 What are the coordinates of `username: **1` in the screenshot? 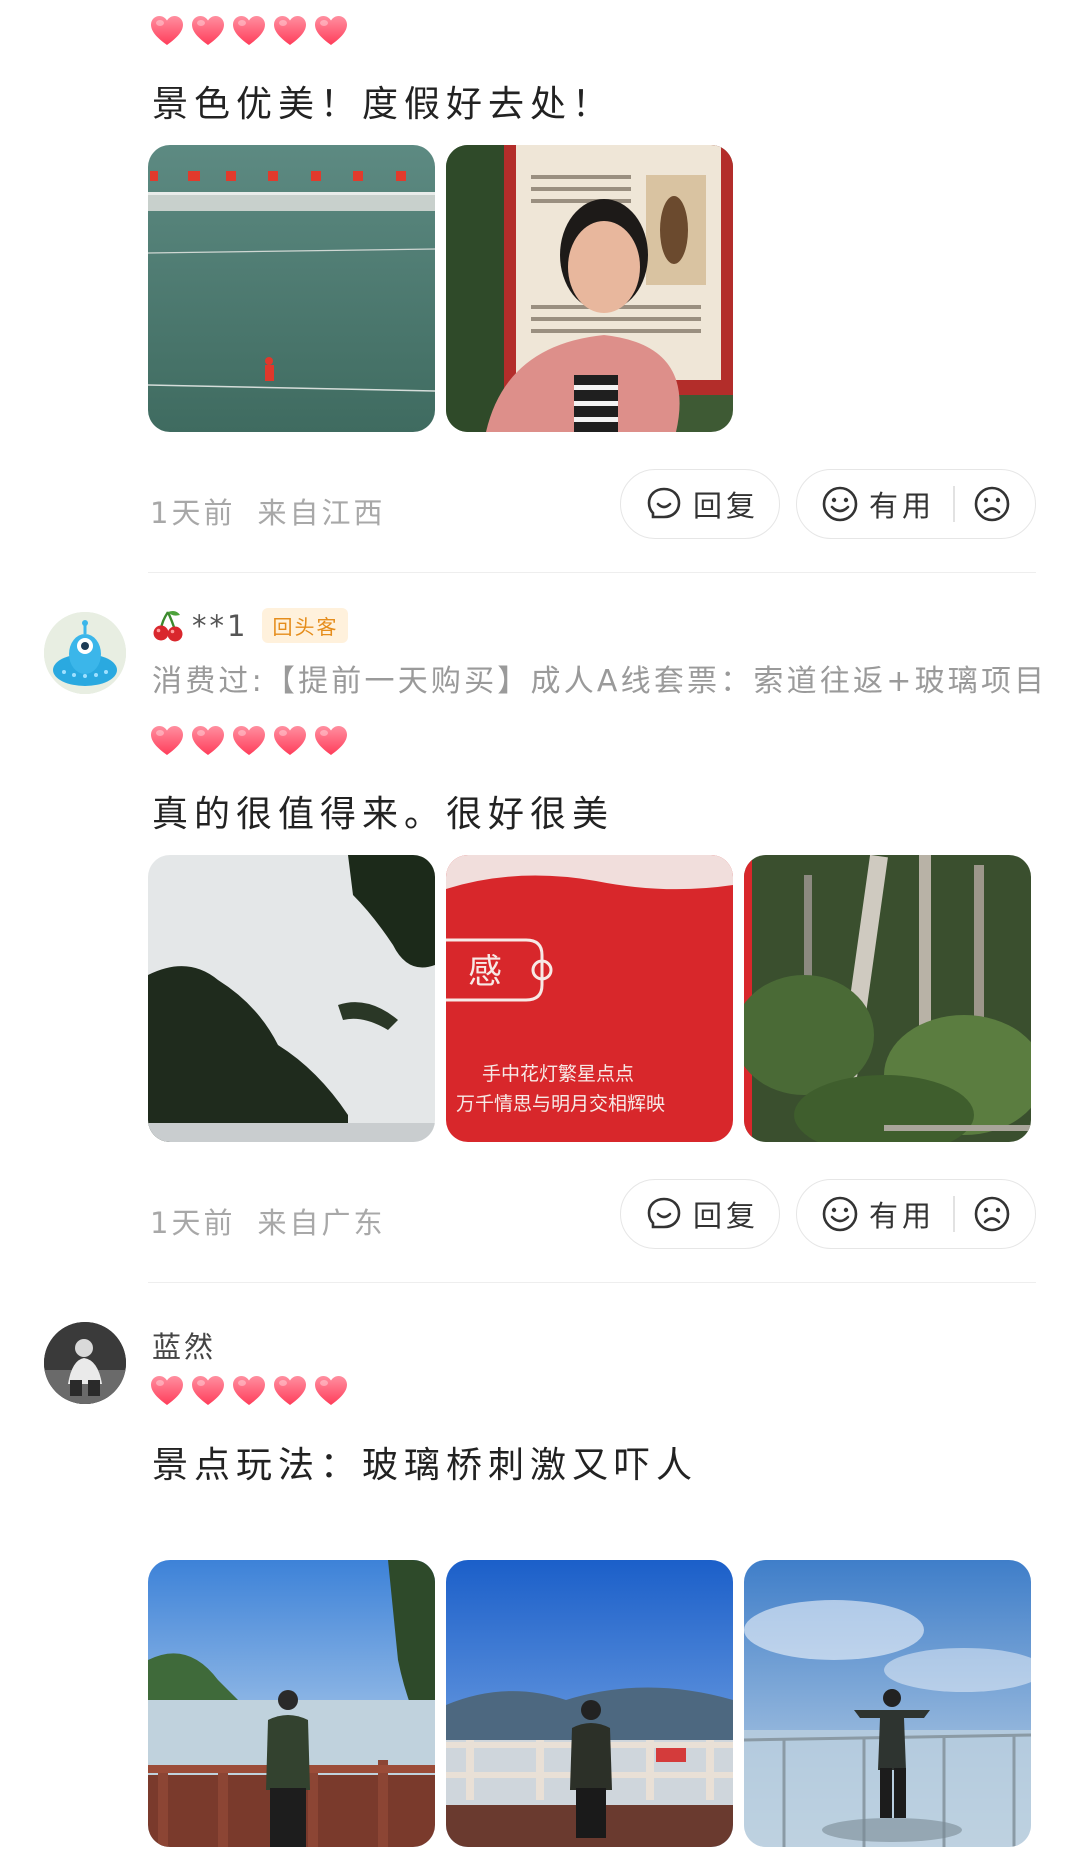 It's located at (220, 626).